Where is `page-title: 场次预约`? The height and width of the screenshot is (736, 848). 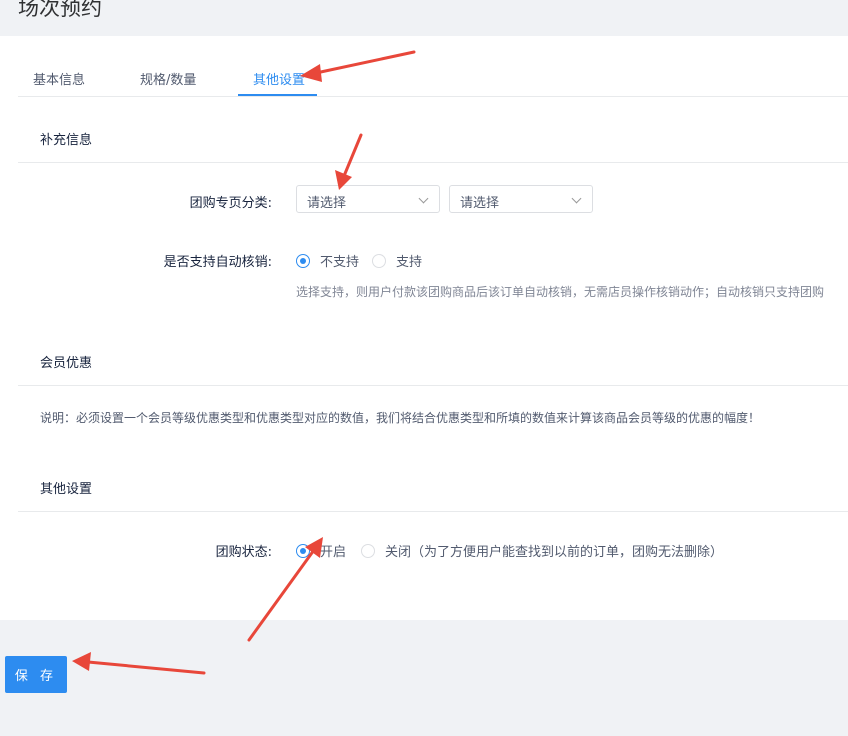 page-title: 场次预约 is located at coordinates (60, 10).